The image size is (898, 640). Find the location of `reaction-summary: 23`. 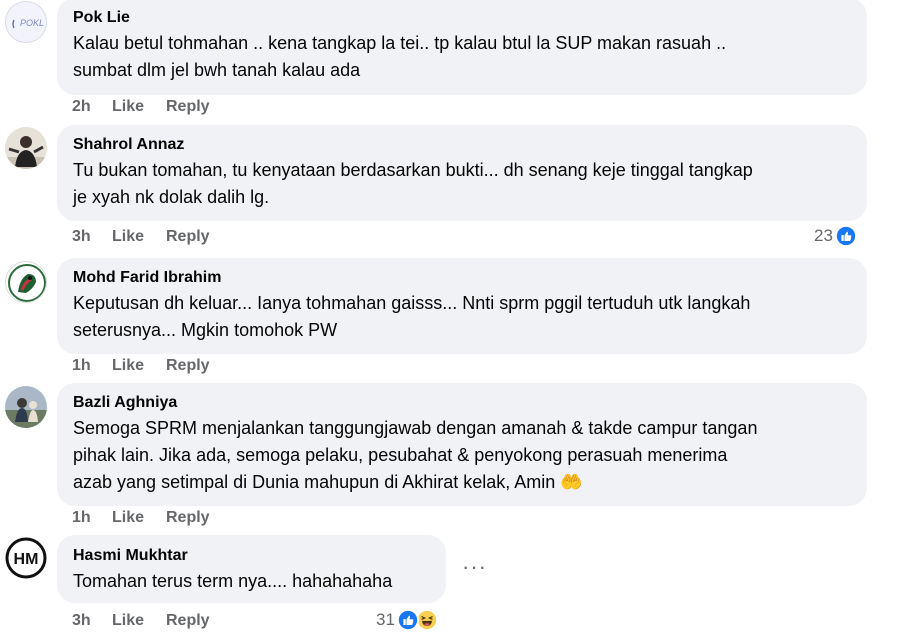

reaction-summary: 23 is located at coordinates (835, 236).